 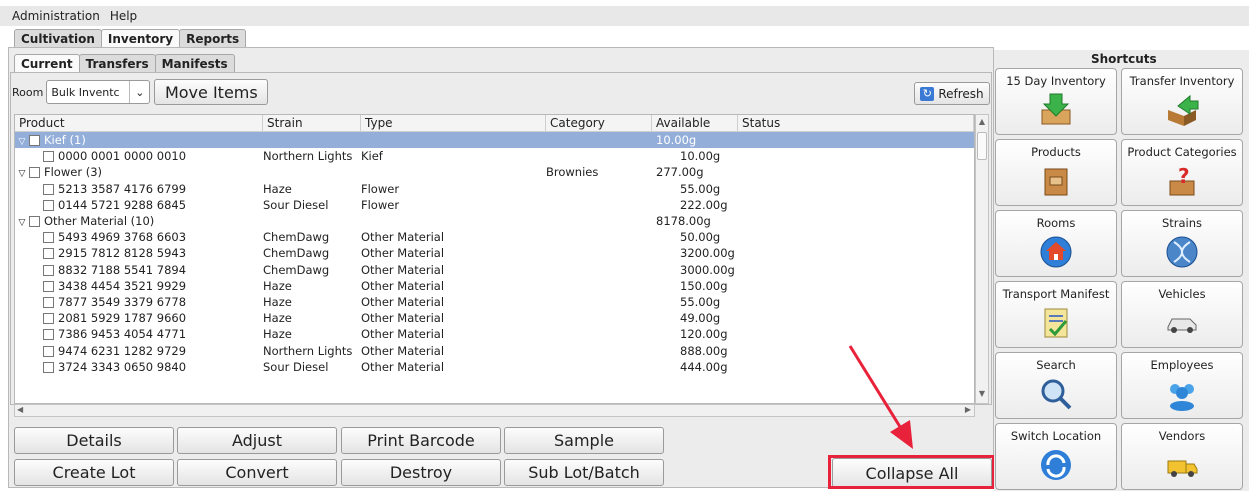 I want to click on product-cell: 5213 3587 4176 6799, so click(x=139, y=189).